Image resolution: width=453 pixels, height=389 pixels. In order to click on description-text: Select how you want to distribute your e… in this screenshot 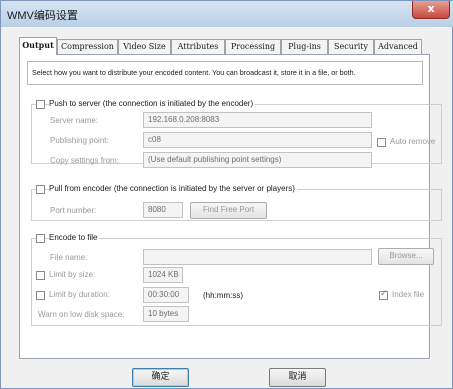, I will do `click(194, 72)`.